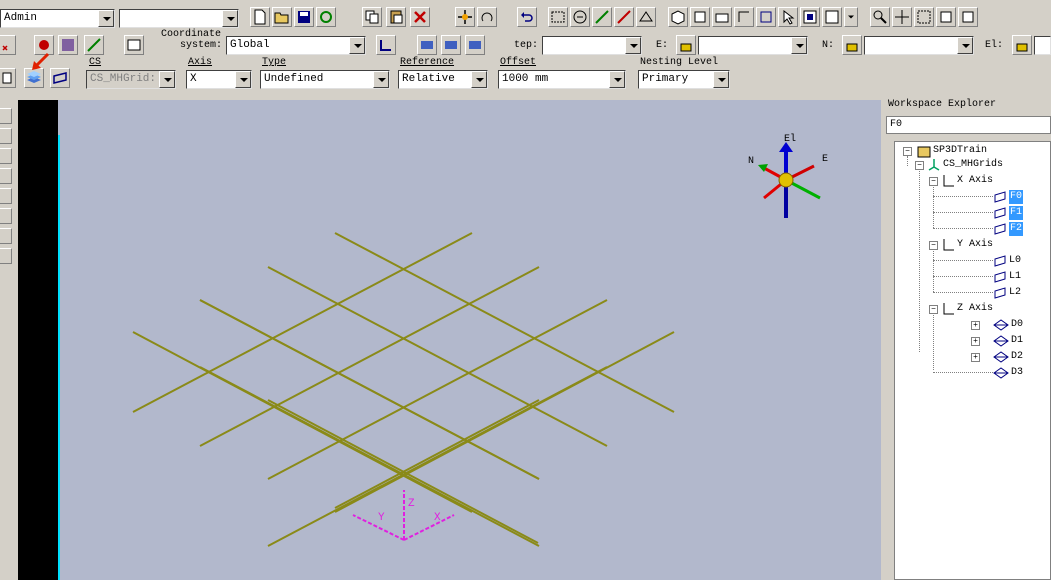 Image resolution: width=1051 pixels, height=580 pixels. What do you see at coordinates (1016, 197) in the screenshot?
I see `tree-x-item: F0` at bounding box center [1016, 197].